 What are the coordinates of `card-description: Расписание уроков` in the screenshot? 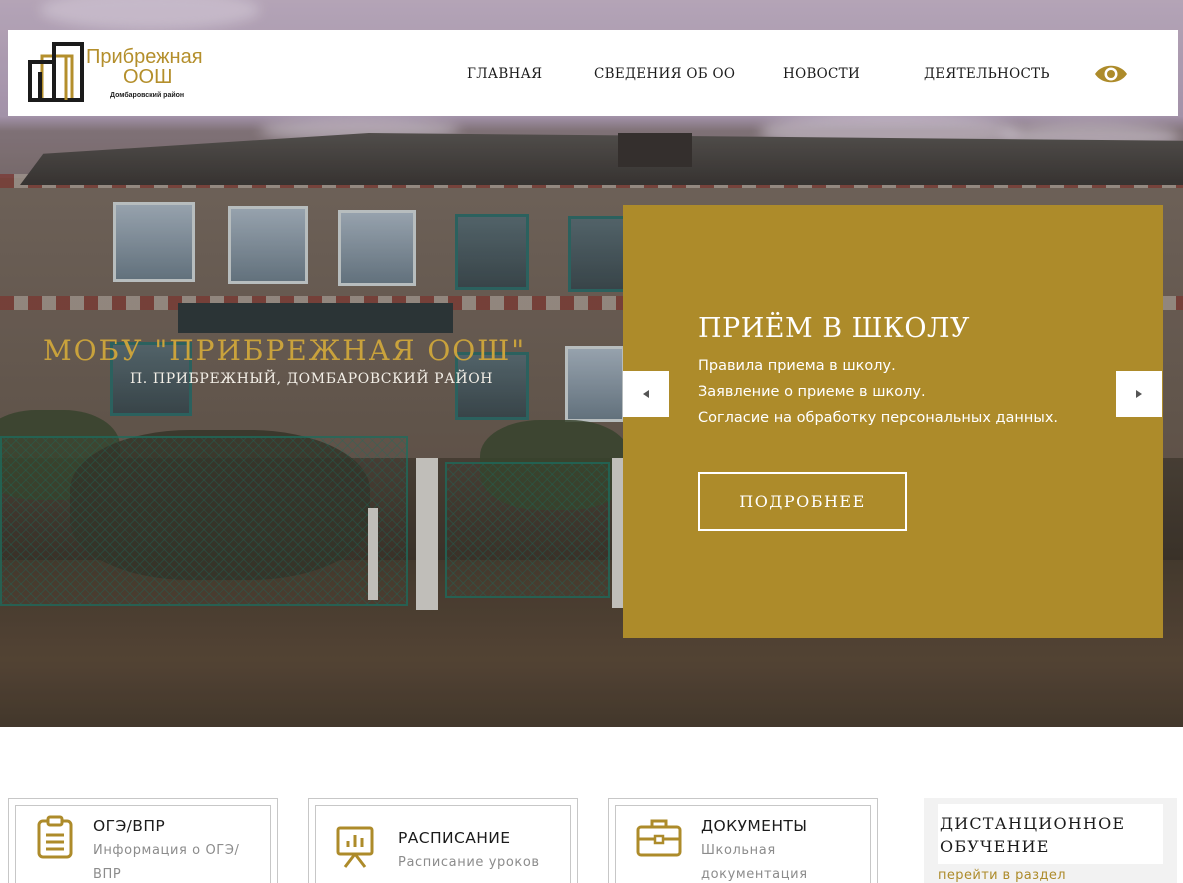 It's located at (469, 862).